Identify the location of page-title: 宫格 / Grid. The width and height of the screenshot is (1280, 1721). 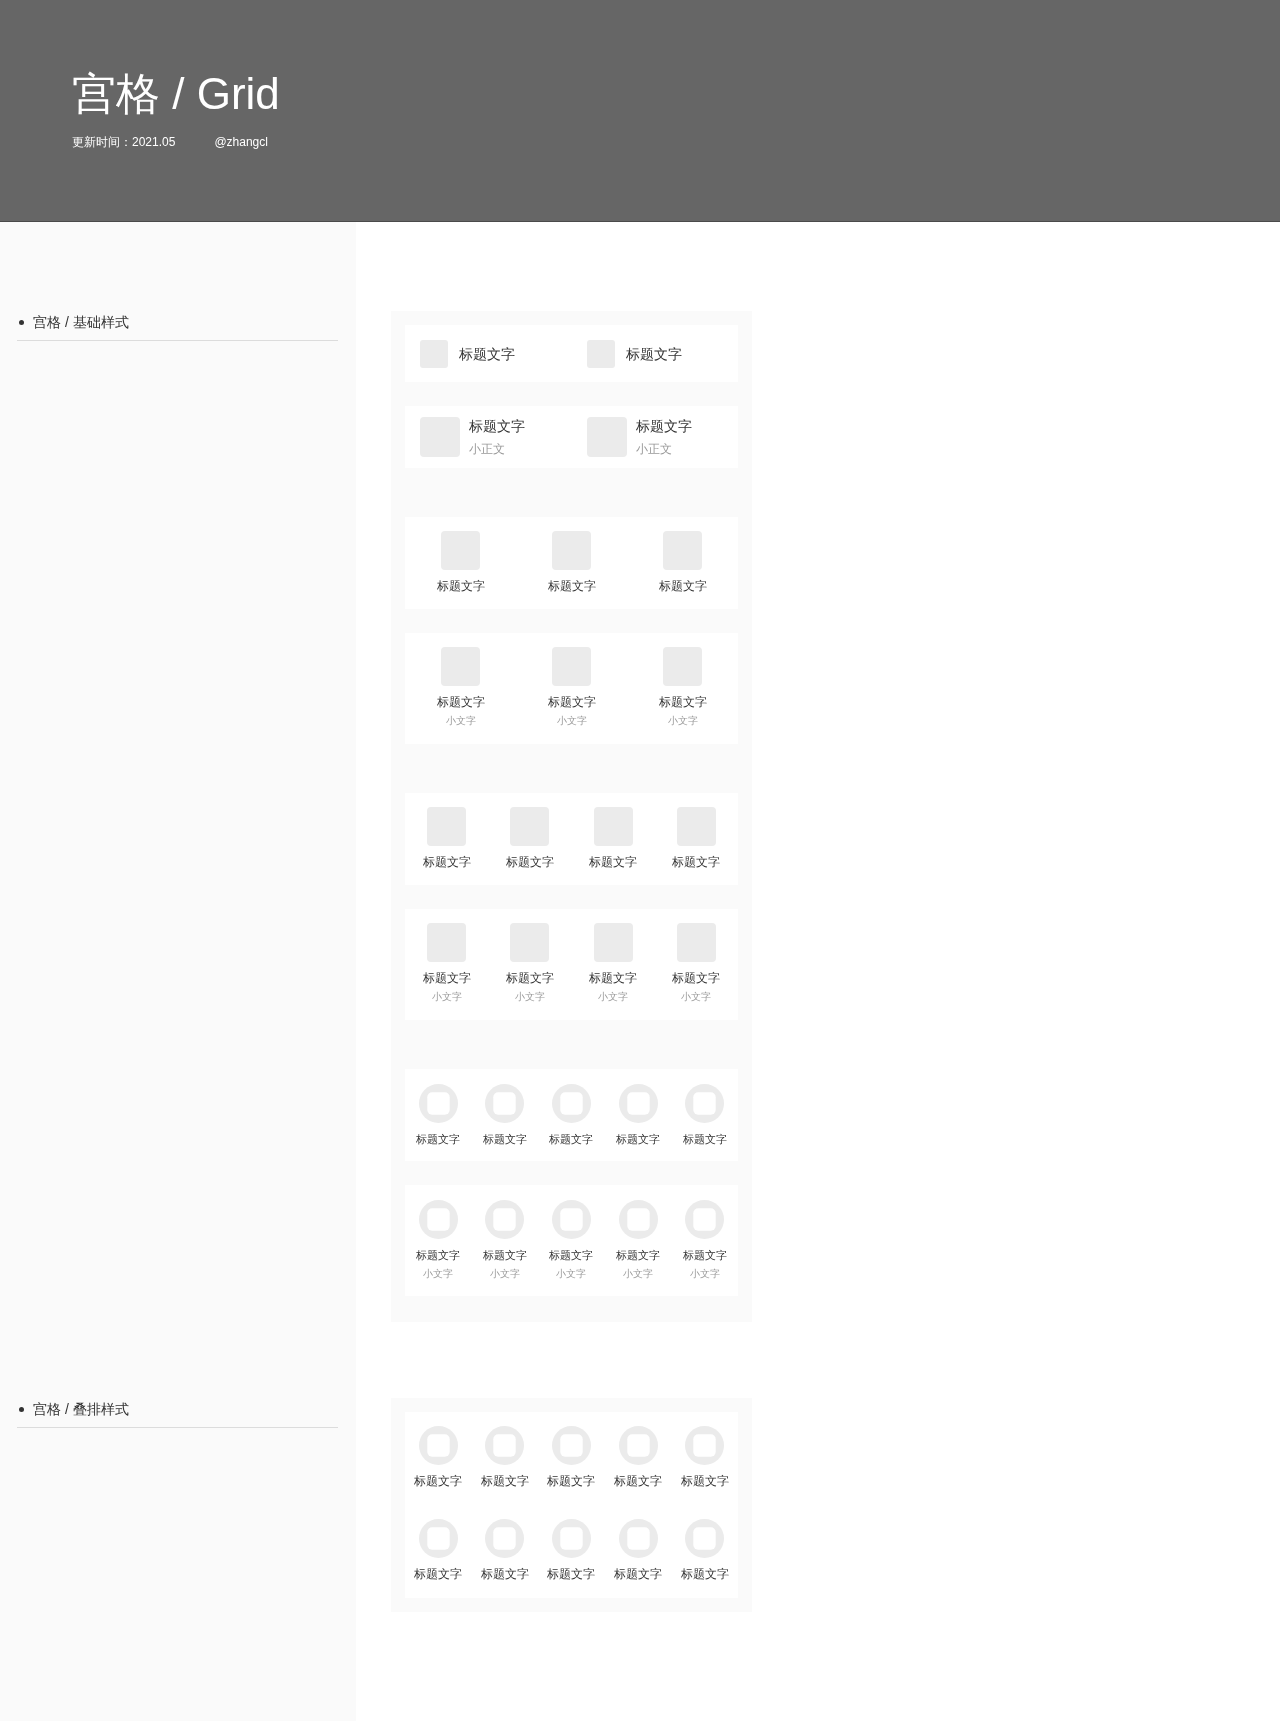
(176, 94).